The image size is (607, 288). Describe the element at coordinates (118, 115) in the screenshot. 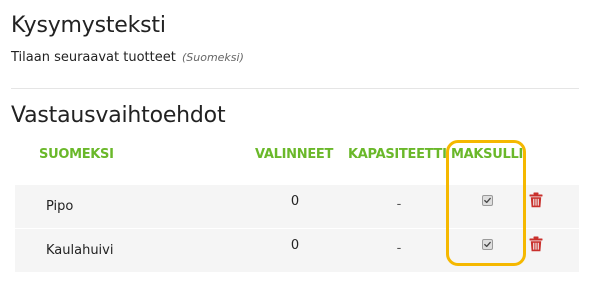

I see `answers-title: Vastausvaihtoehdot` at that location.